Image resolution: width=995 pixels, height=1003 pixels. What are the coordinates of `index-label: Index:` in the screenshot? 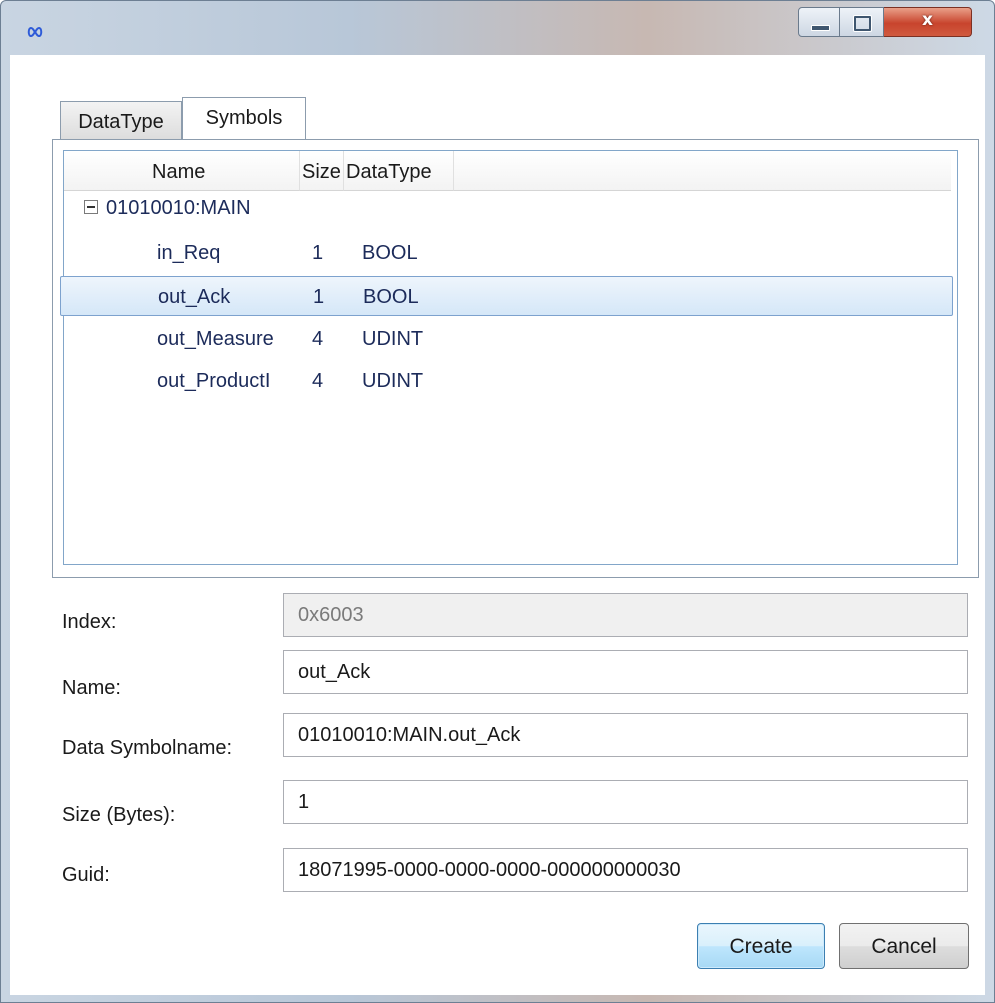 It's located at (89, 622).